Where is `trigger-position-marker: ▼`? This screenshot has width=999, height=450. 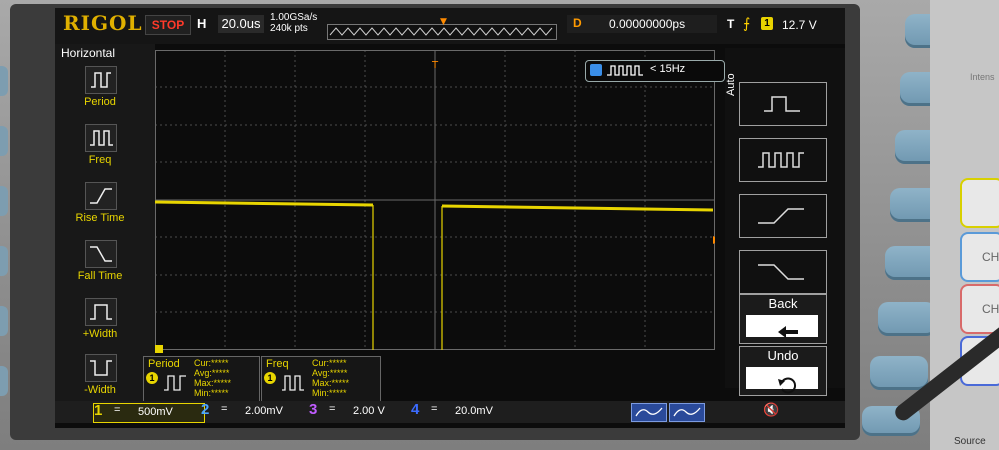
trigger-position-marker: ▼ is located at coordinates (443, 22).